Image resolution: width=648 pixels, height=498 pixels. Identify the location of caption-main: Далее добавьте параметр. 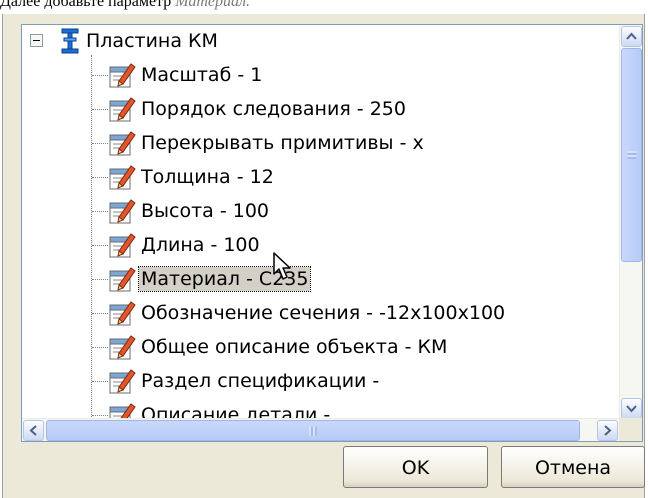
(88, 5).